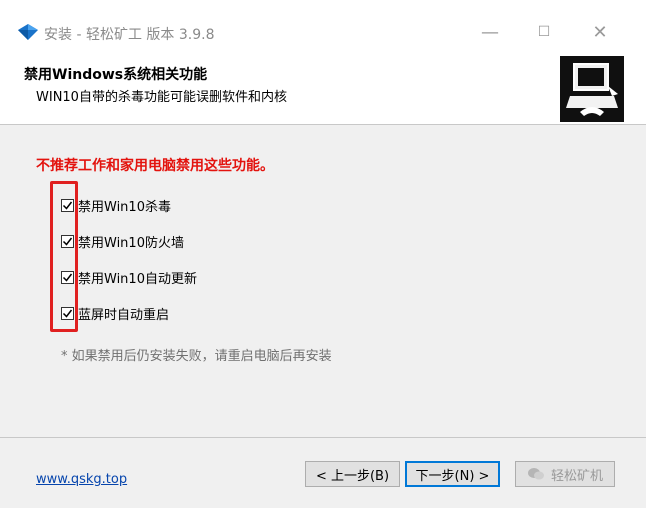 The image size is (646, 508). Describe the element at coordinates (196, 356) in the screenshot. I see `install-note: * 如果禁用后仍安装失败，请重启电脑后再安装` at that location.